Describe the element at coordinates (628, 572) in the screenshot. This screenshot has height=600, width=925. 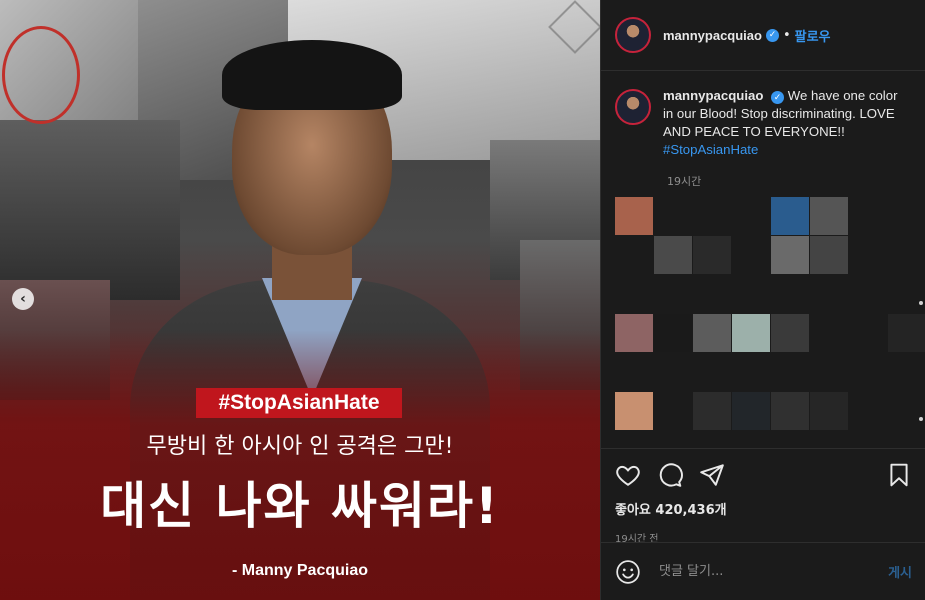
I see `emoji-icon` at that location.